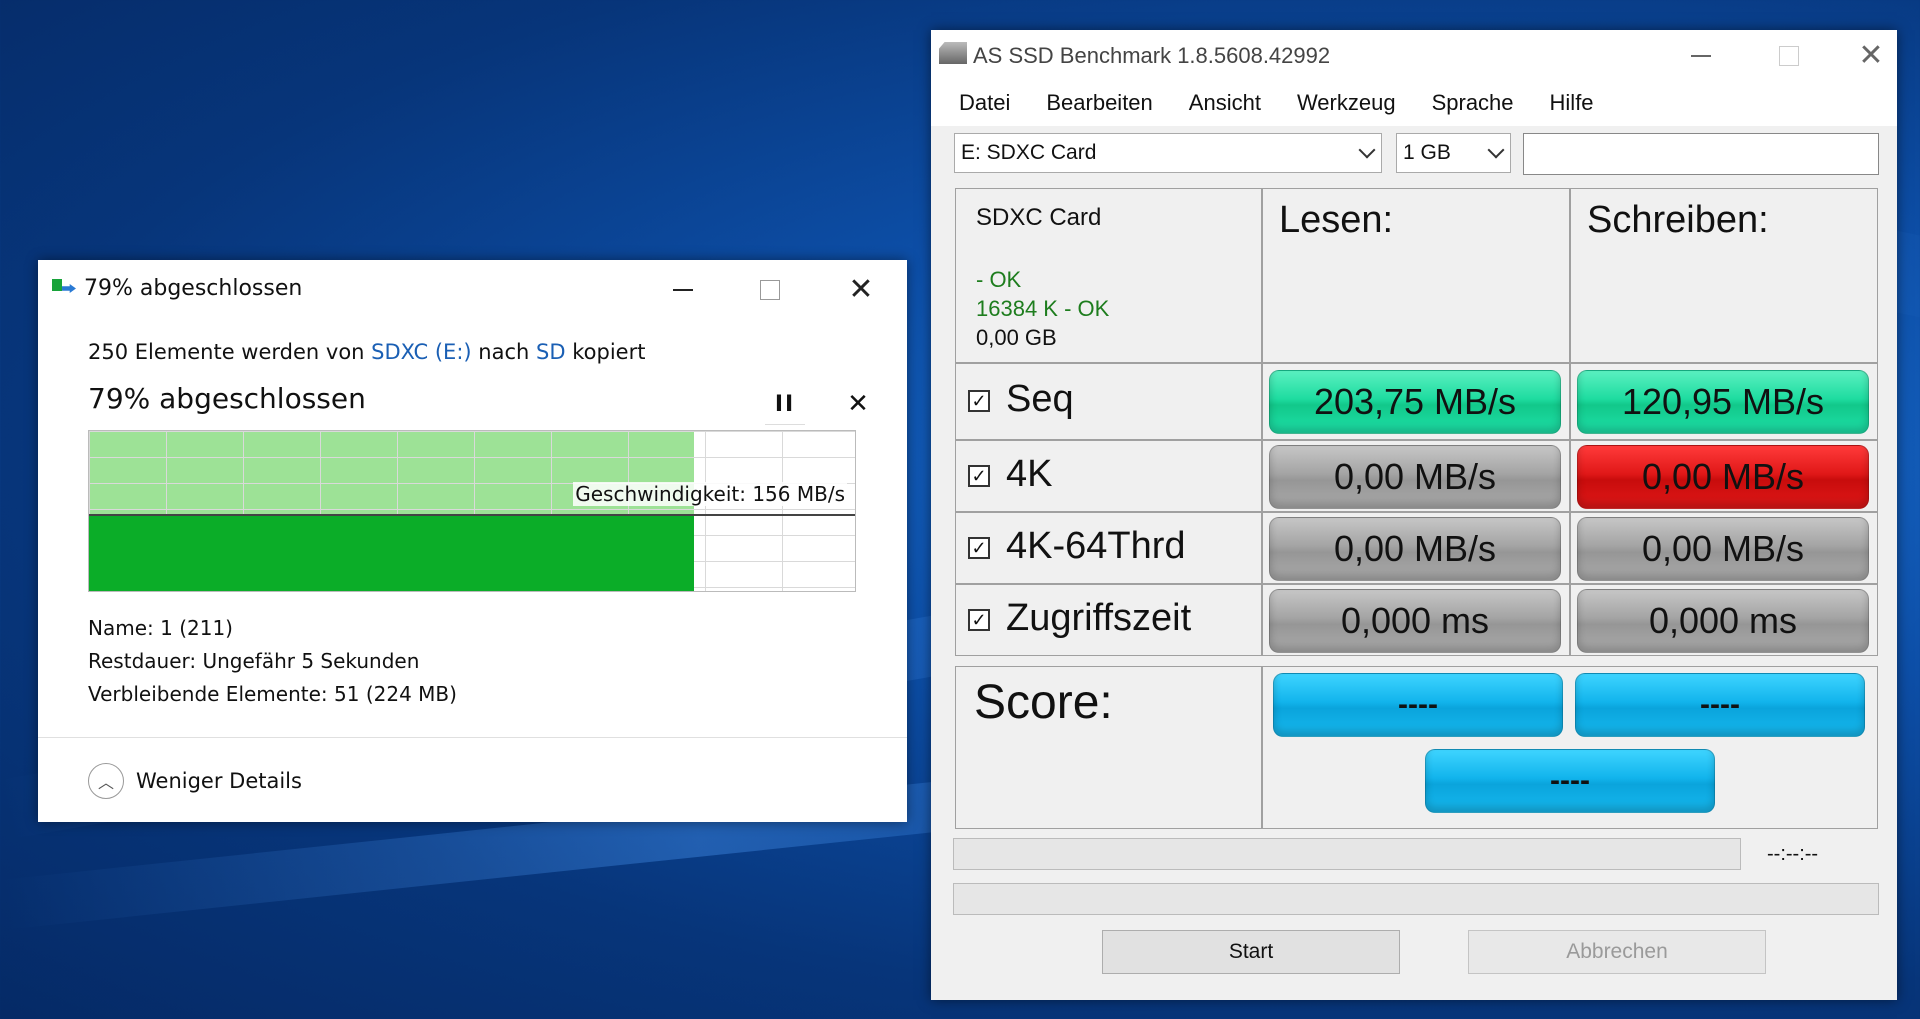 The height and width of the screenshot is (1019, 1920). Describe the element at coordinates (1473, 103) in the screenshot. I see `menu-sprache: Sprache` at that location.